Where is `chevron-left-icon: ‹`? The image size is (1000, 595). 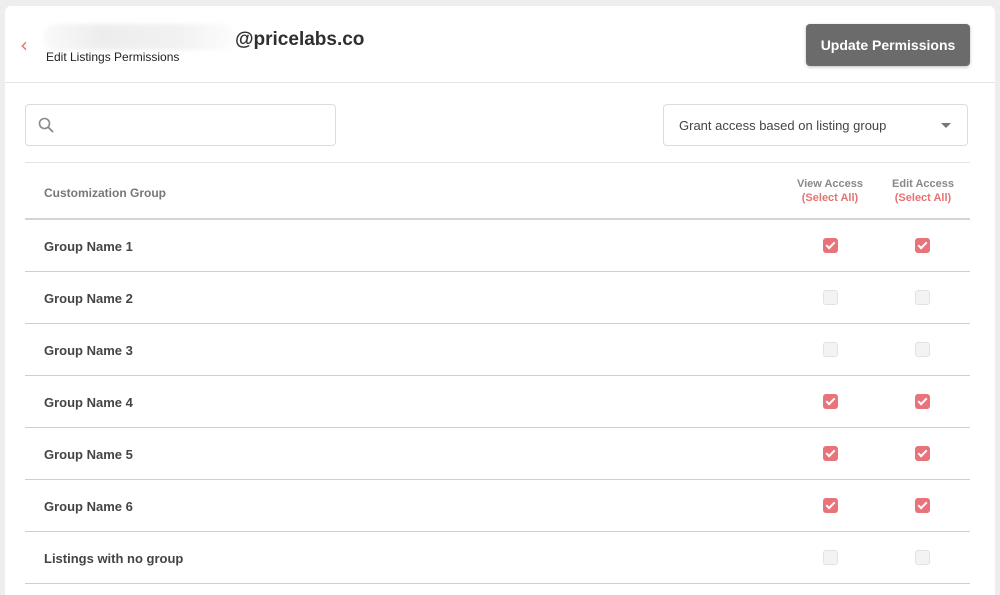 chevron-left-icon: ‹ is located at coordinates (24, 45).